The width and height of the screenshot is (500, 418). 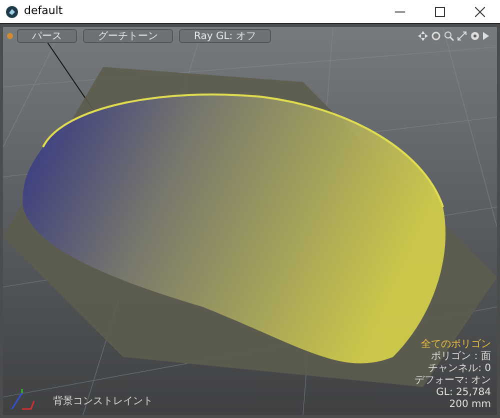 I want to click on status-label: 背景コンストレイント, so click(x=103, y=401).